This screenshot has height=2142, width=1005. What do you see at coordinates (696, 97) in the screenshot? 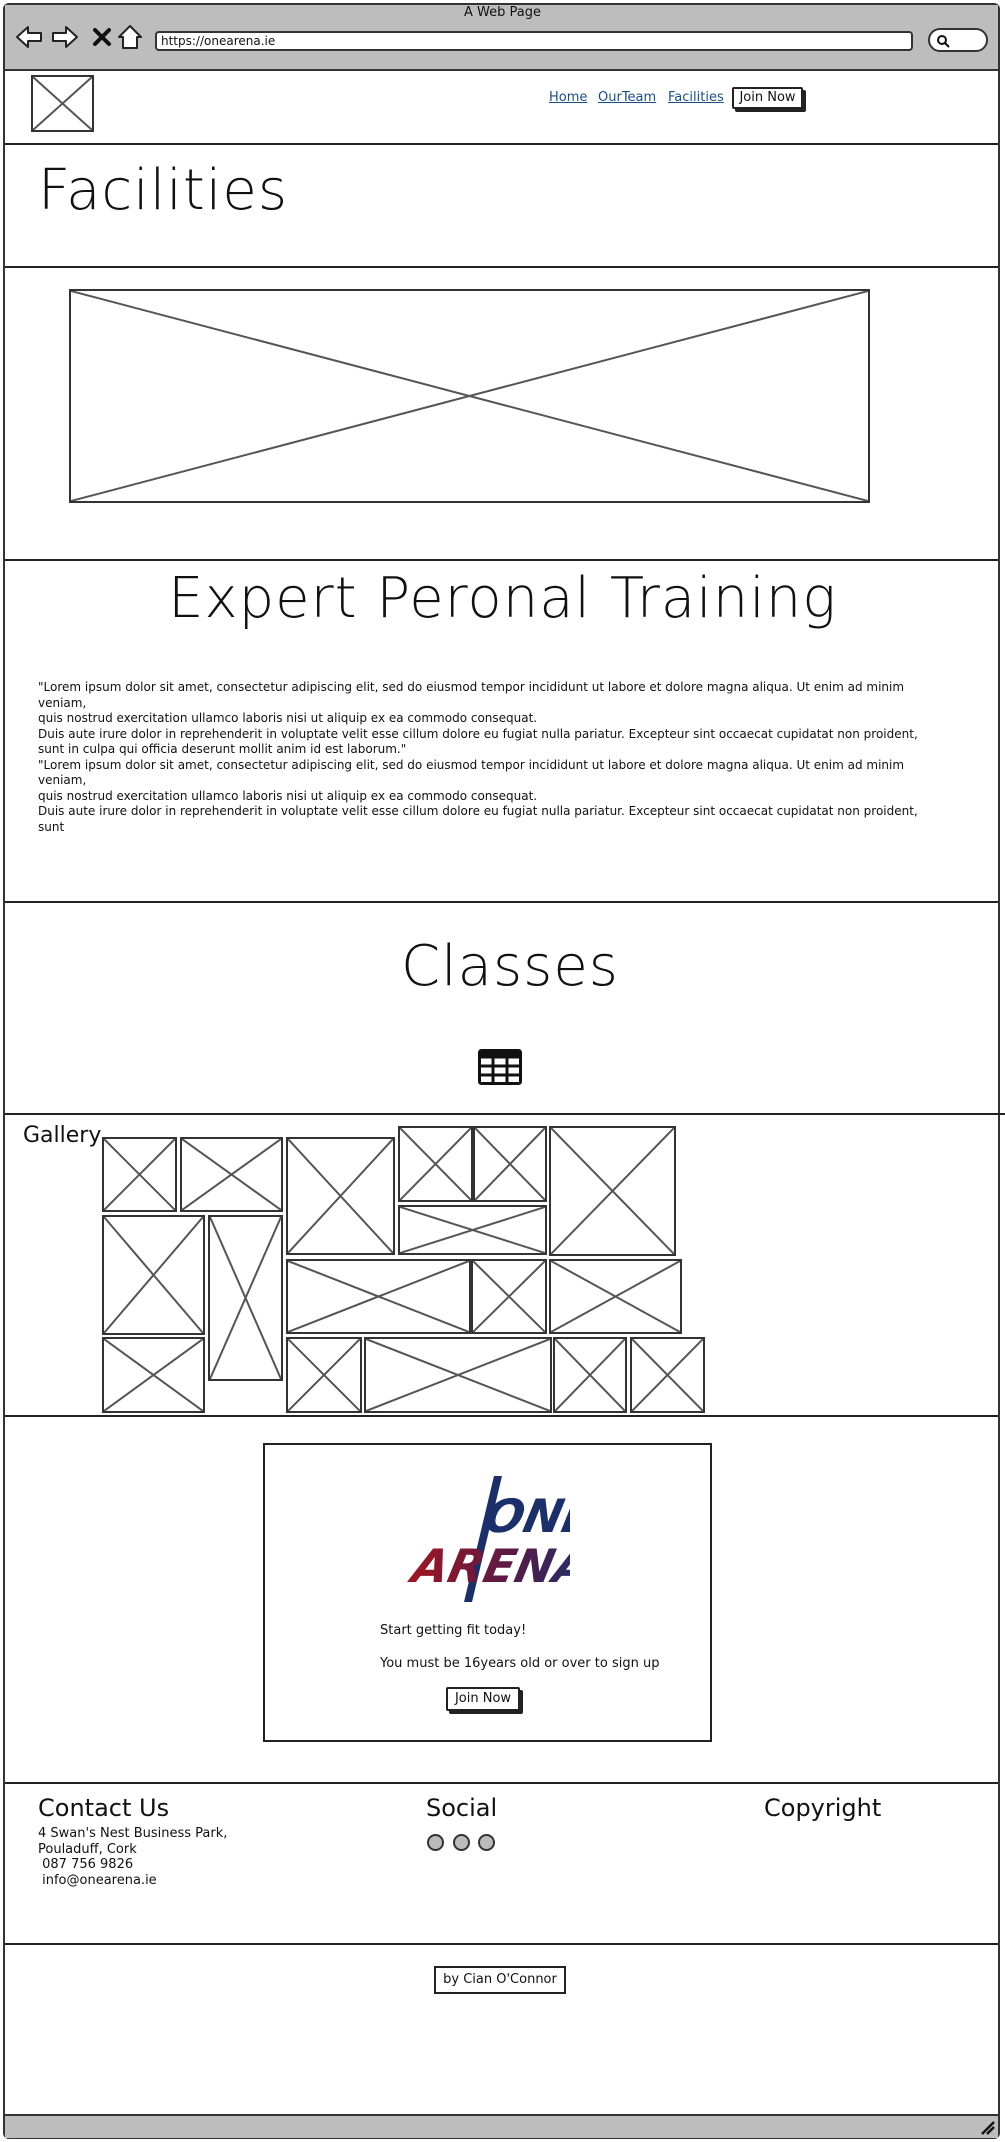
I see `nav-link-facilities: Facilities` at bounding box center [696, 97].